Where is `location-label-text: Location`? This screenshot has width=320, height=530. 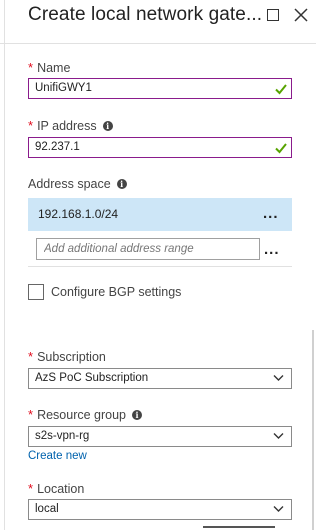 location-label-text: Location is located at coordinates (61, 488).